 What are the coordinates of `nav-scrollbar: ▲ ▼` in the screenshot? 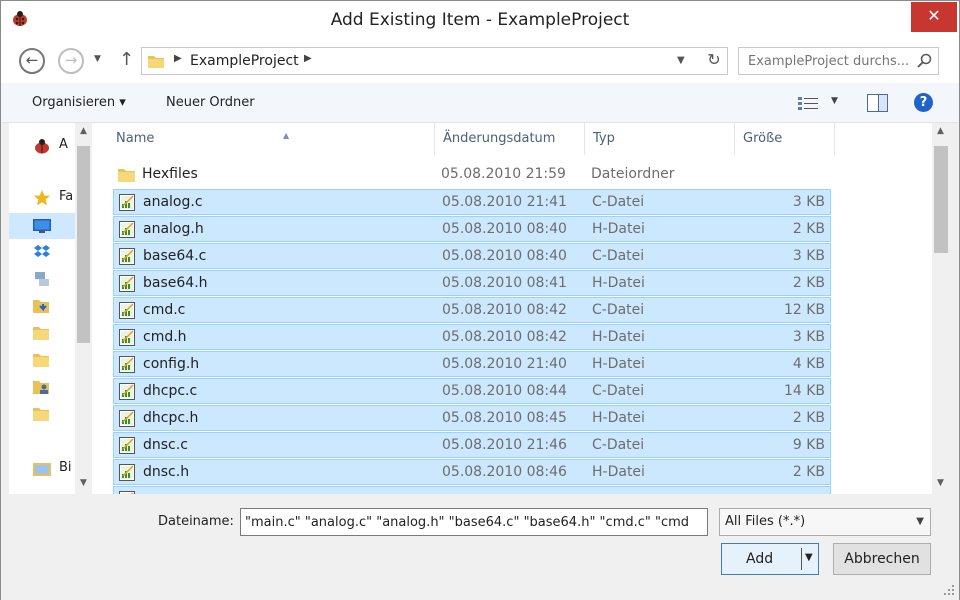 It's located at (83, 308).